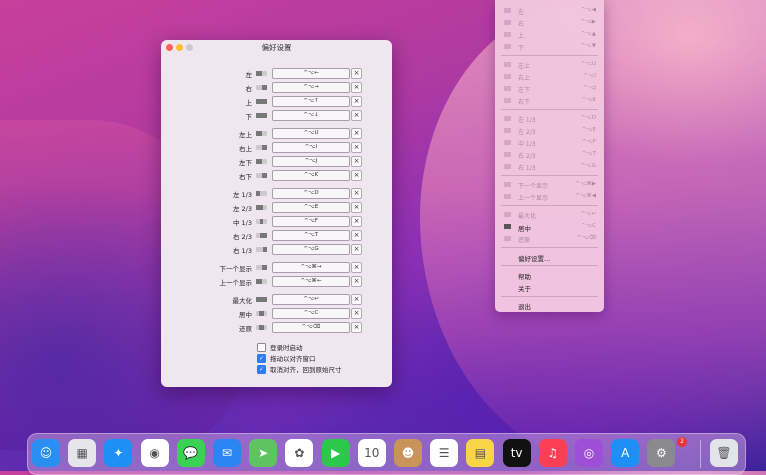 Image resolution: width=766 pixels, height=475 pixels. I want to click on menu-item: 上一个显示 ^⌥⌘◀, so click(549, 196).